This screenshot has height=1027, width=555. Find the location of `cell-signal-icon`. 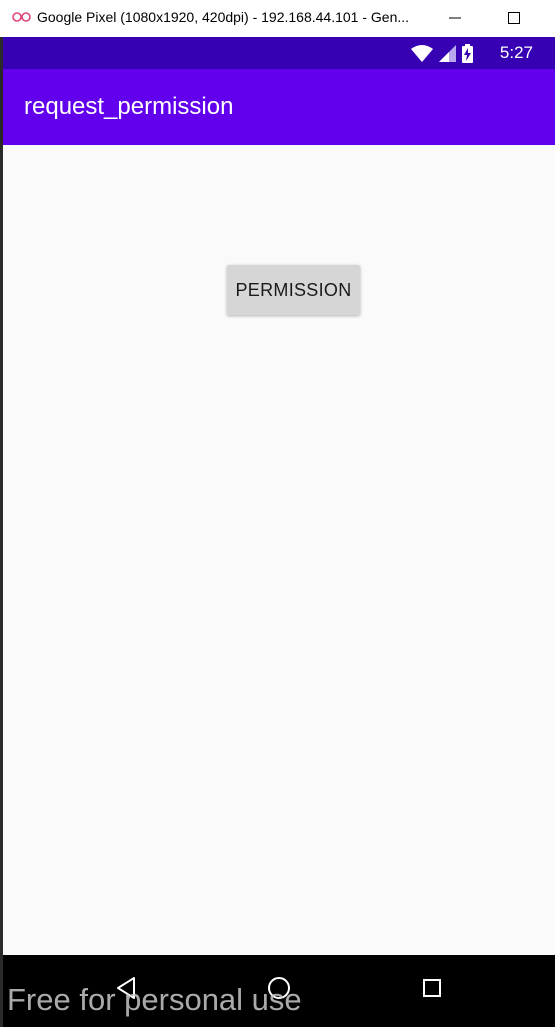

cell-signal-icon is located at coordinates (447, 53).